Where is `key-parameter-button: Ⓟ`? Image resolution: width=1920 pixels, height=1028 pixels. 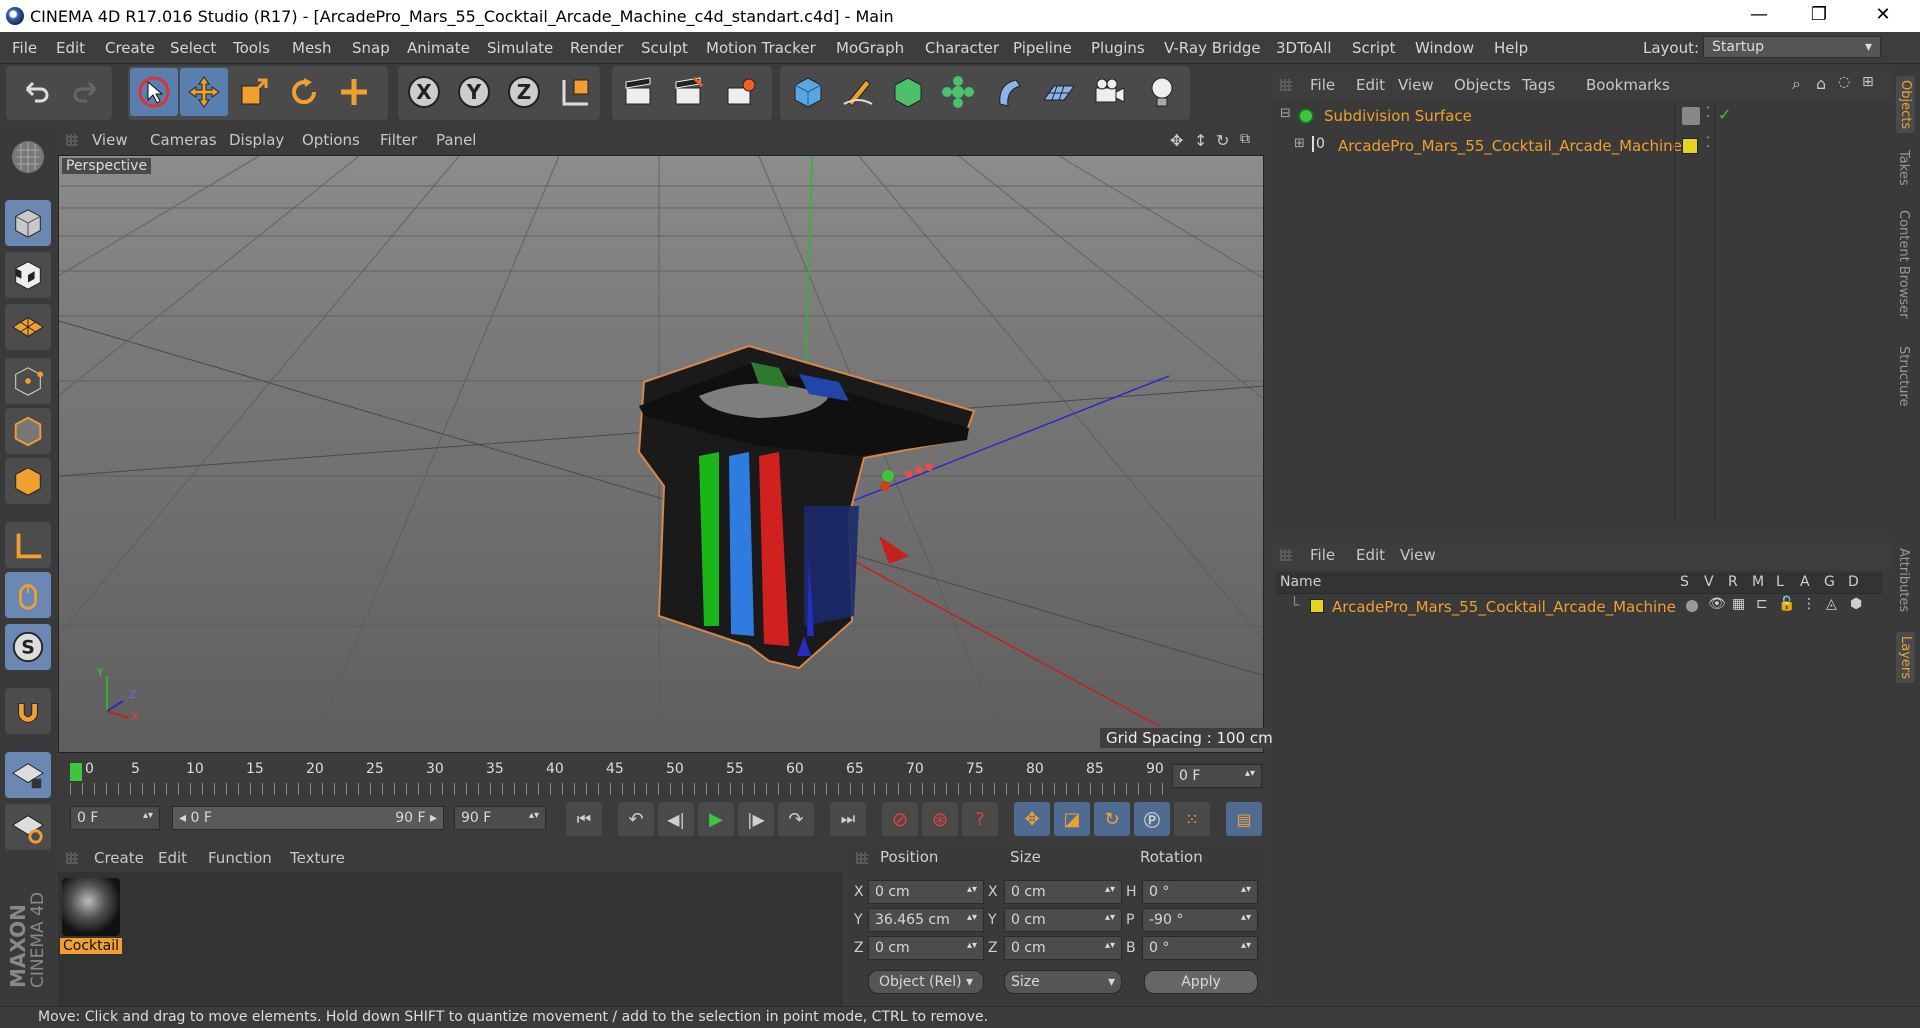 key-parameter-button: Ⓟ is located at coordinates (1152, 819).